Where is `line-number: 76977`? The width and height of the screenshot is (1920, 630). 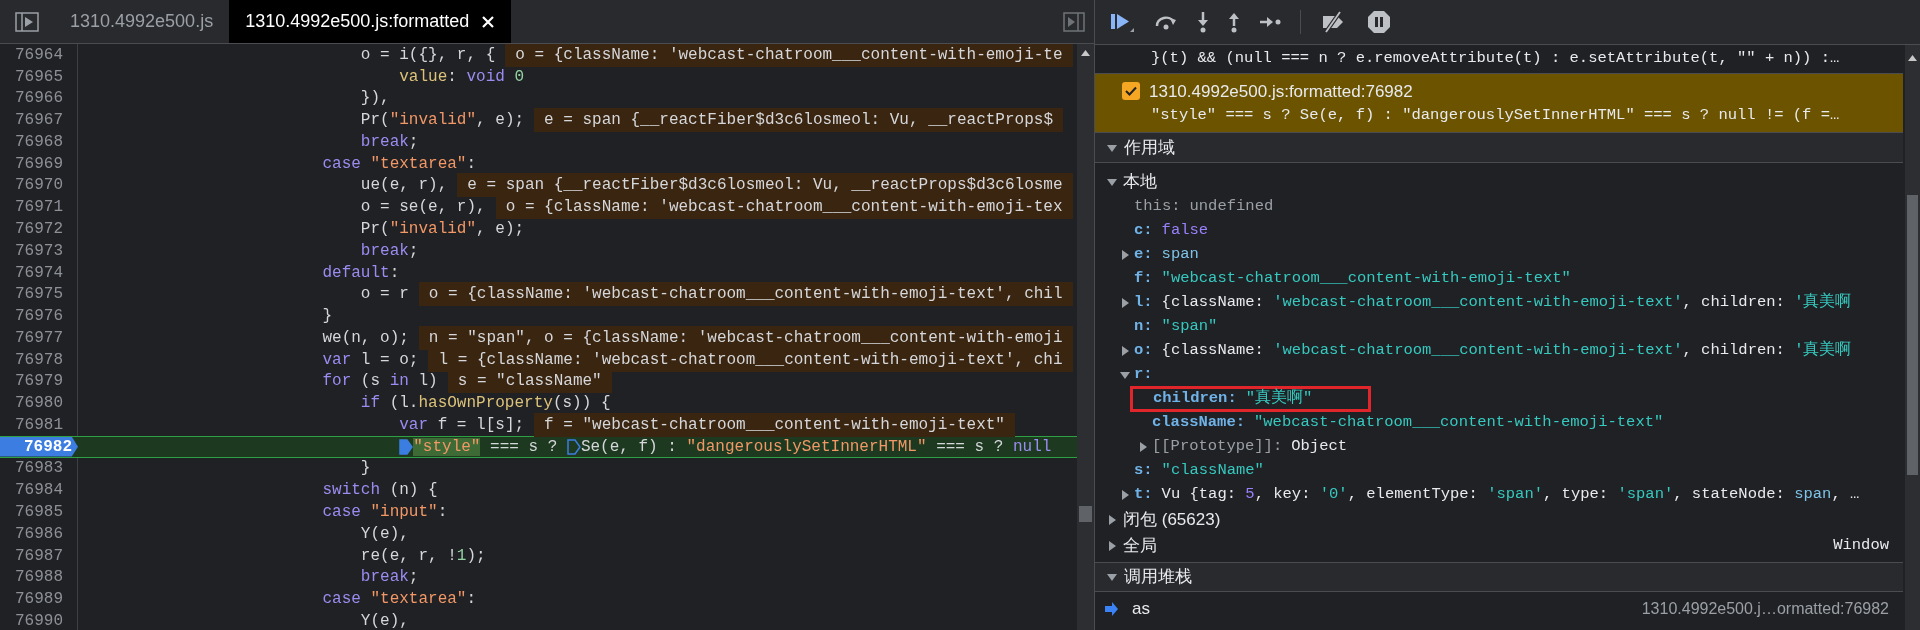
line-number: 76977 is located at coordinates (39, 337).